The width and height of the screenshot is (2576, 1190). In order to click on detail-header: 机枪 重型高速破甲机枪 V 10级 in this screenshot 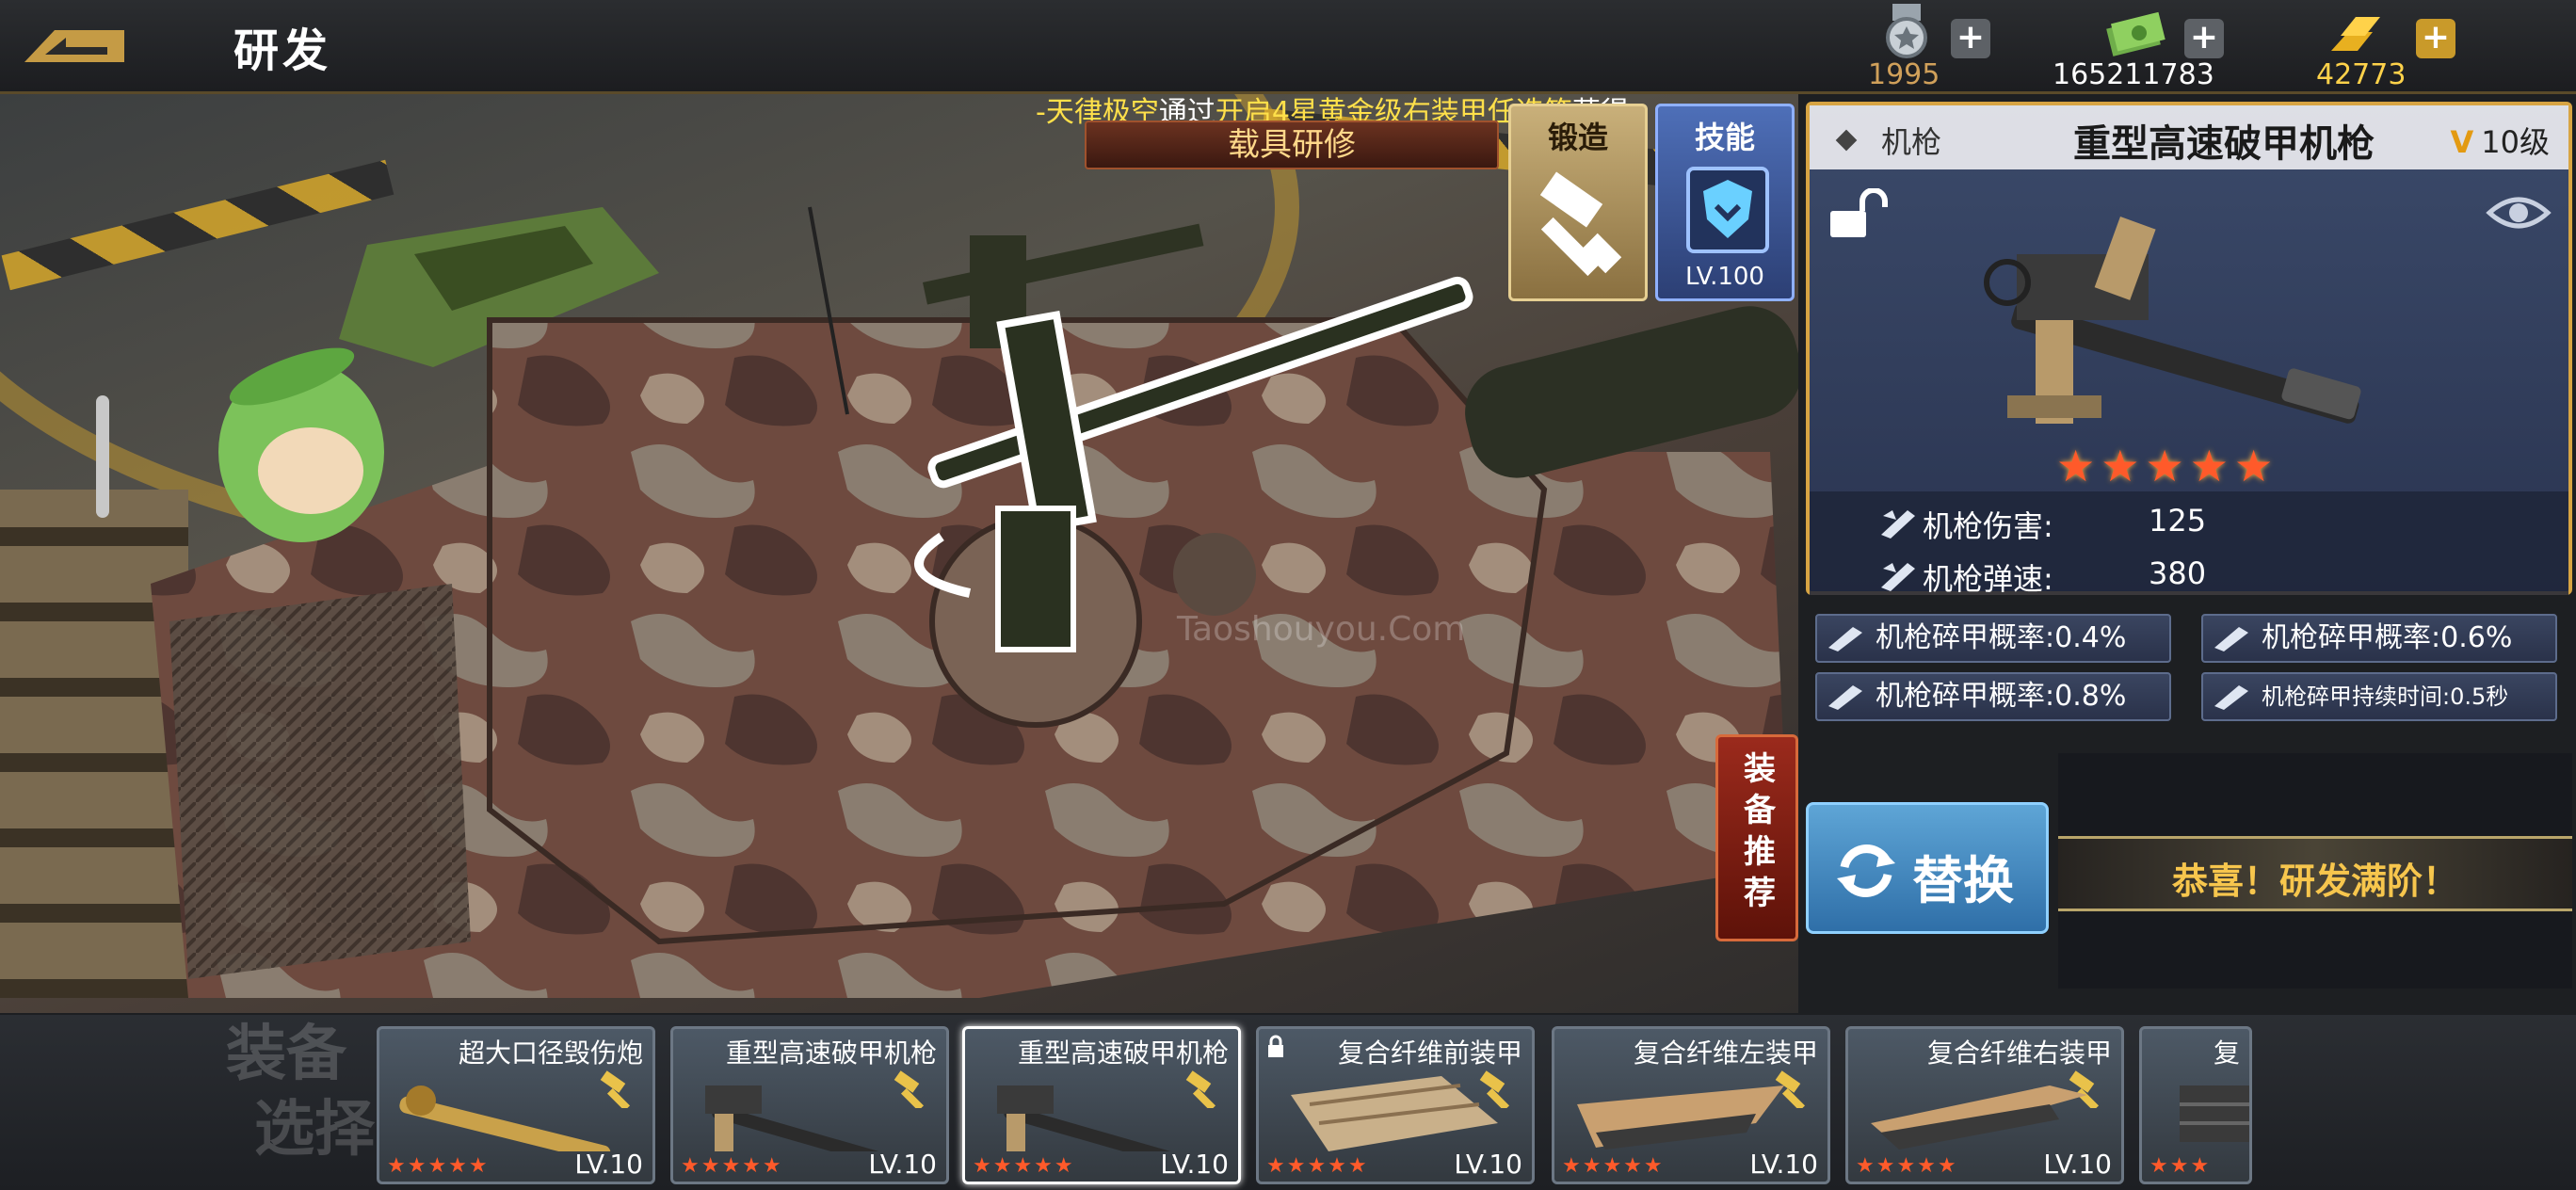, I will do `click(2189, 137)`.